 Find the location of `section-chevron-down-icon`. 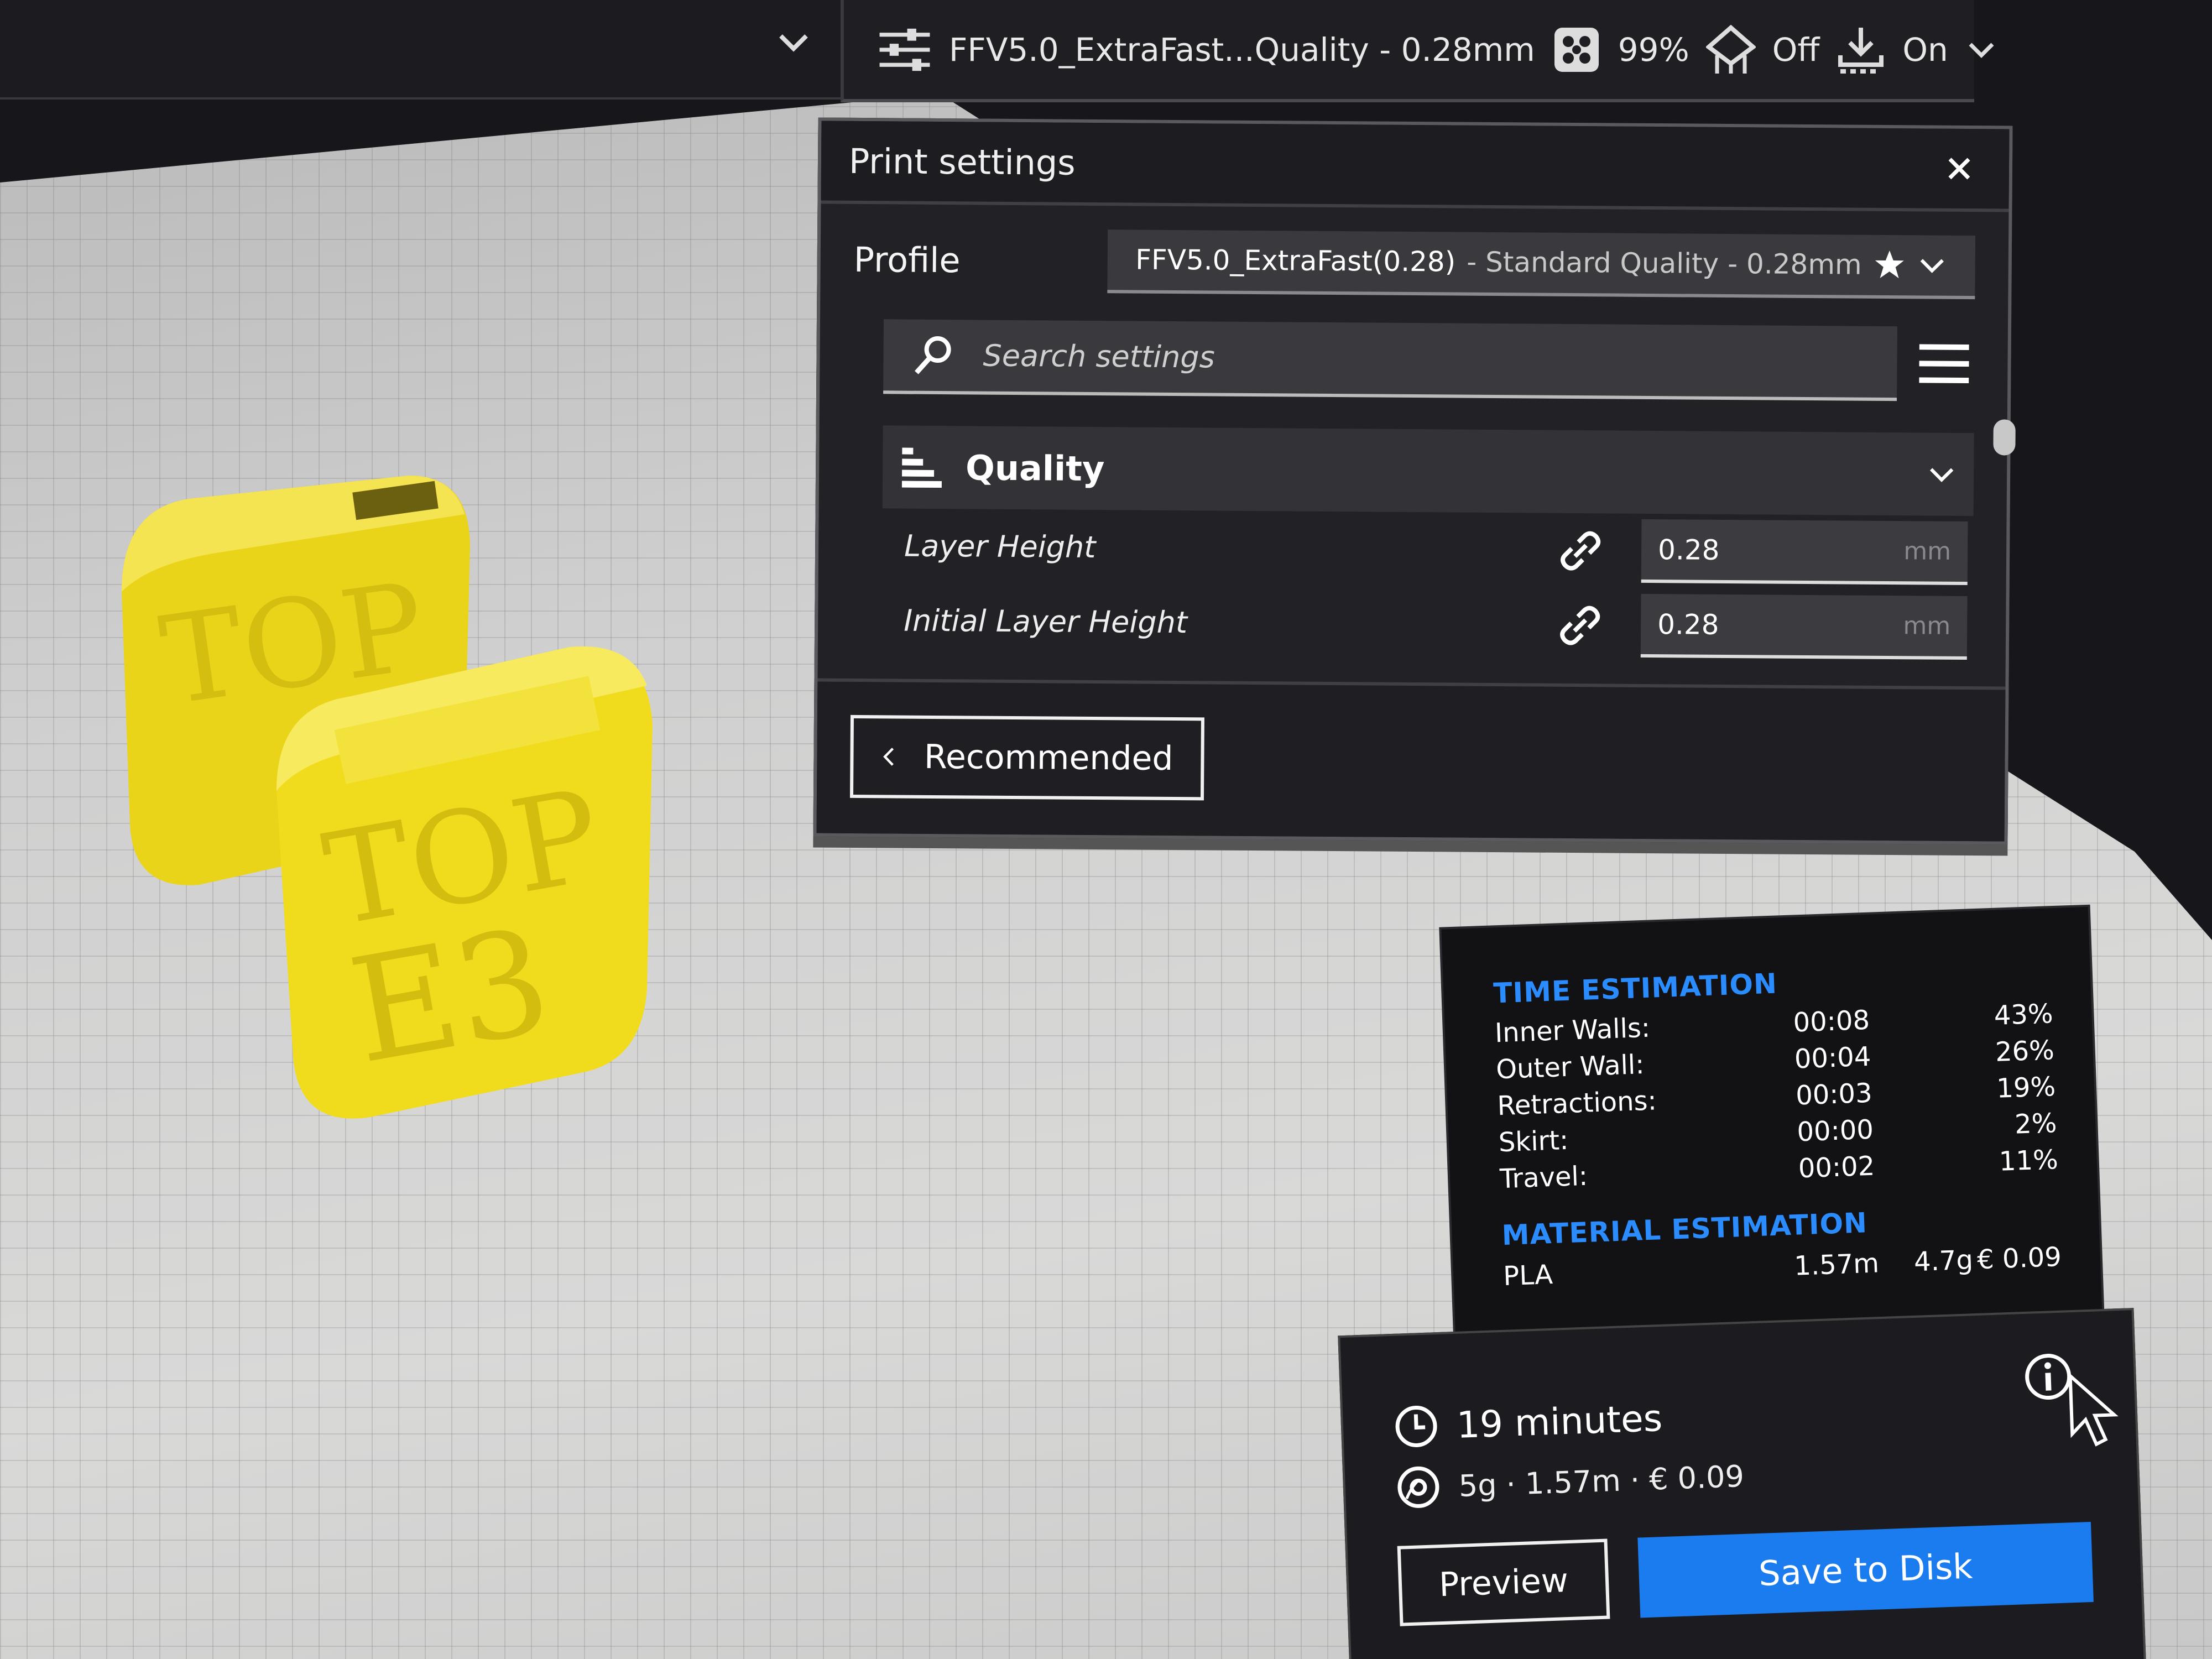

section-chevron-down-icon is located at coordinates (1942, 474).